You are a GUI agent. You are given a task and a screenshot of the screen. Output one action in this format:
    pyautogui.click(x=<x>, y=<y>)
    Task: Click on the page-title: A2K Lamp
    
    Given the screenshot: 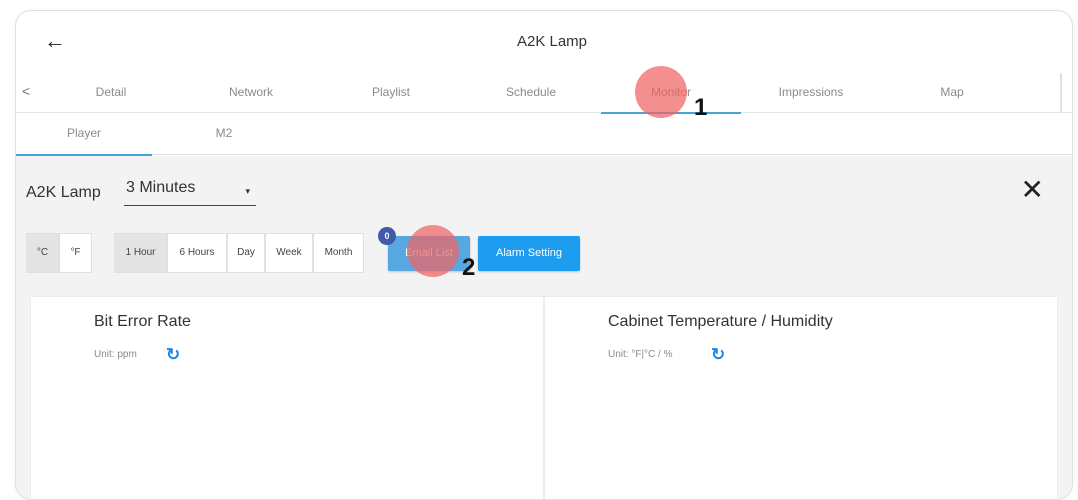 What is the action you would take?
    pyautogui.click(x=552, y=41)
    